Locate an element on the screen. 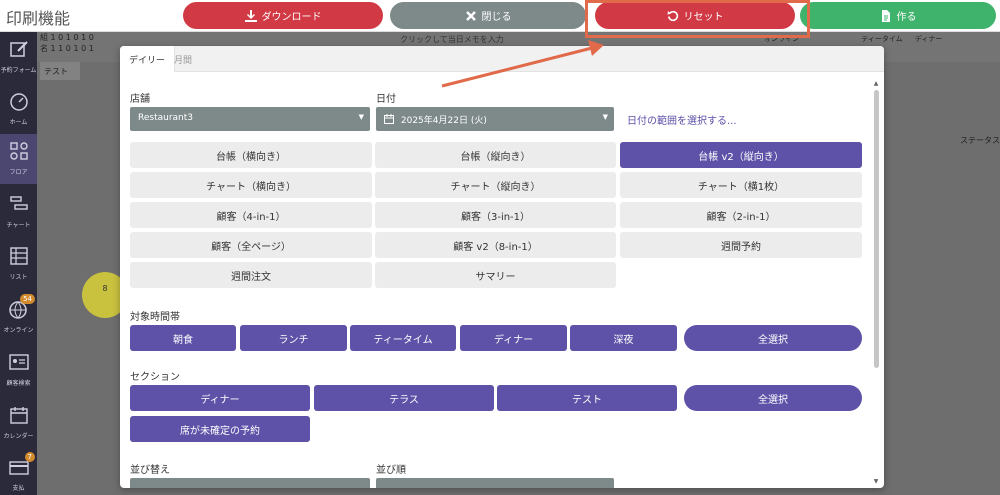 Image resolution: width=1000 pixels, height=495 pixels. sidebar-item-customer-search: 顧客検索 is located at coordinates (18, 370).